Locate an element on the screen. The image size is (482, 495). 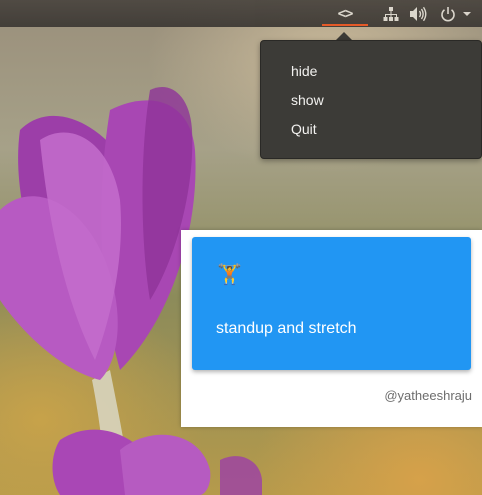
speaker-volume-icon is located at coordinates (418, 13).